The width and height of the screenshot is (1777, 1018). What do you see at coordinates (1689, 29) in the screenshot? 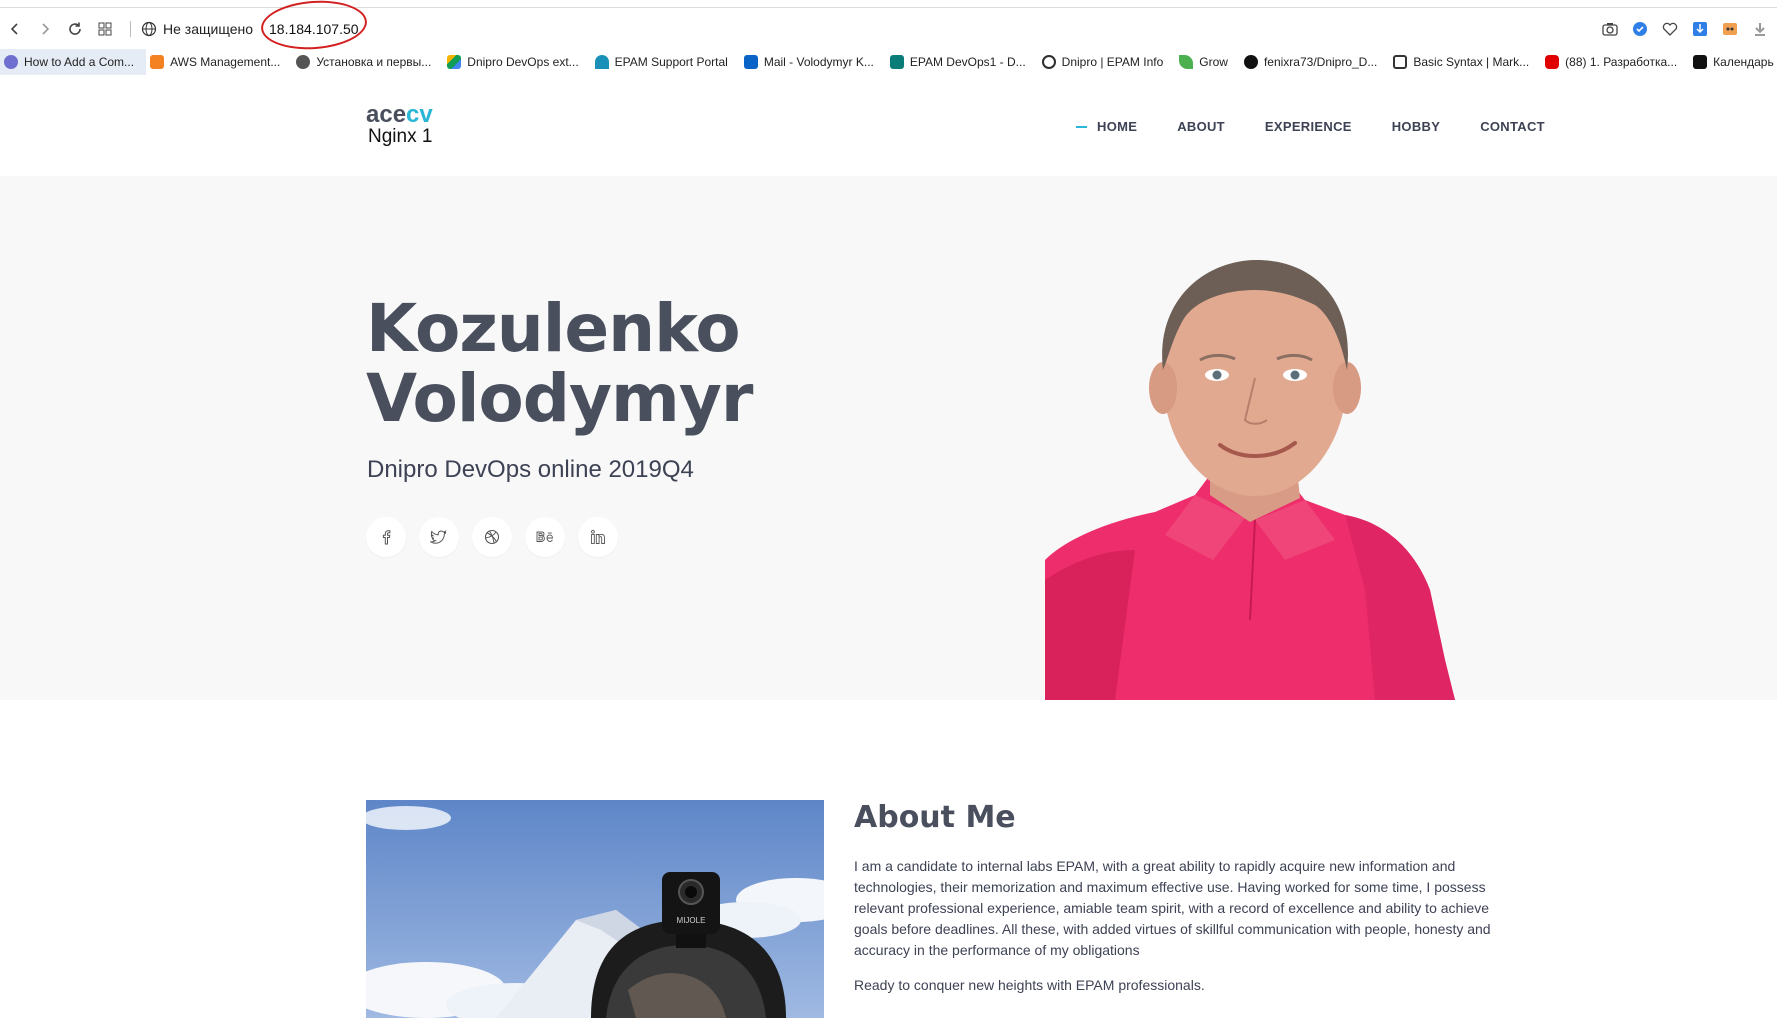
I see `toolbar-right-icons` at bounding box center [1689, 29].